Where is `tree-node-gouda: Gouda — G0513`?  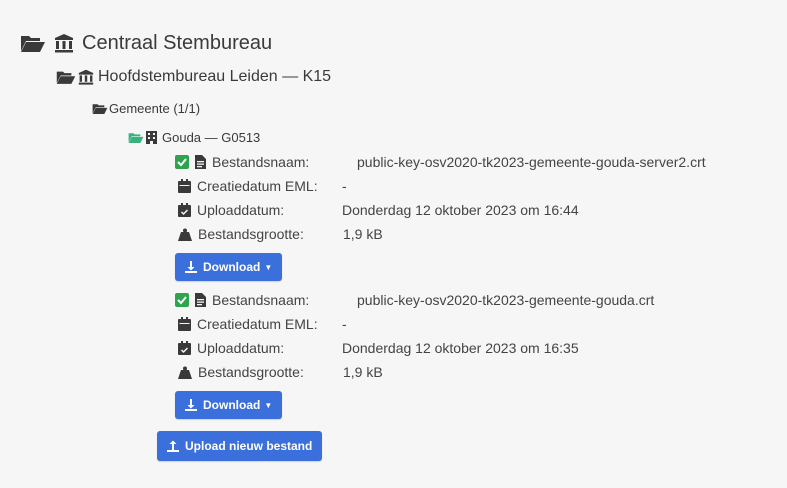
tree-node-gouda: Gouda — G0513 is located at coordinates (194, 137).